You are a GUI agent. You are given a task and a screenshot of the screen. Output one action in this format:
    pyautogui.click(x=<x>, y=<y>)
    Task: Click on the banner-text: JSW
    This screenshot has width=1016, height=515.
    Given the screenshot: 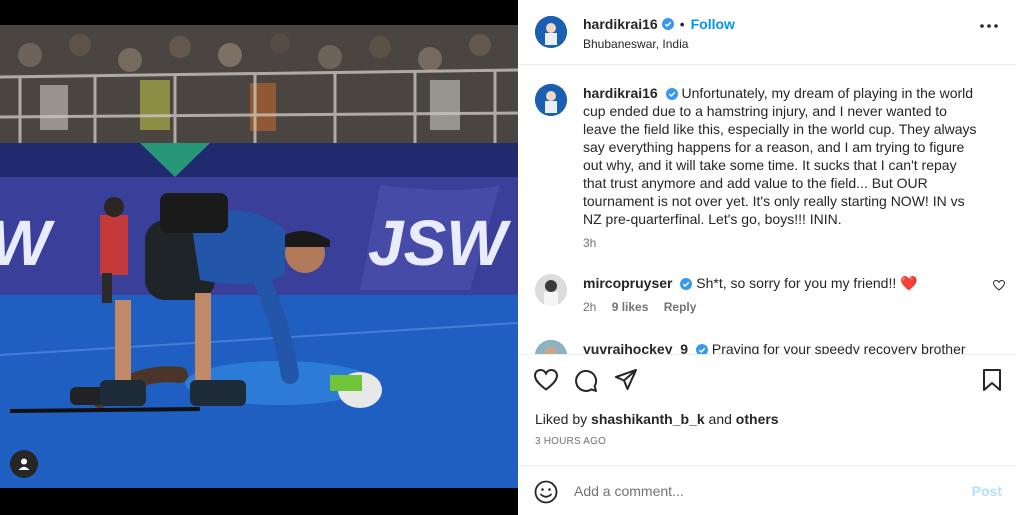 What is the action you would take?
    pyautogui.click(x=439, y=243)
    